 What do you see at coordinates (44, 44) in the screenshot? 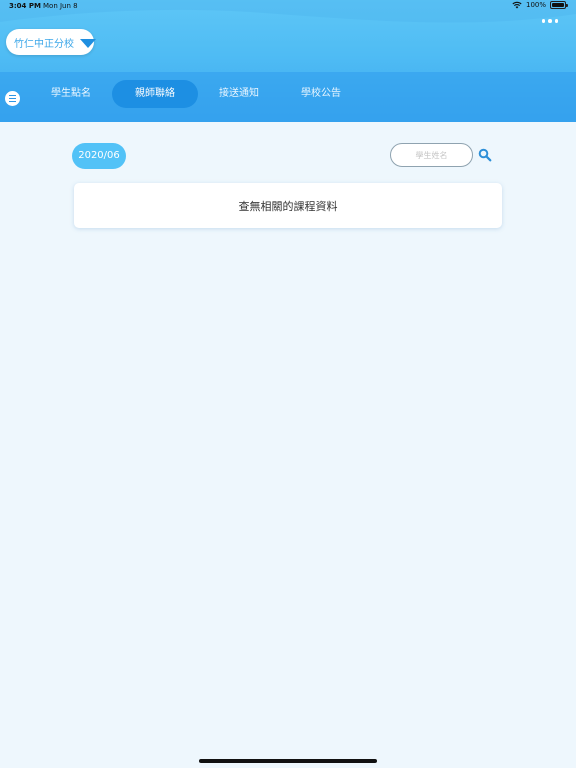
I see `school-name: 竹仁中正分校` at bounding box center [44, 44].